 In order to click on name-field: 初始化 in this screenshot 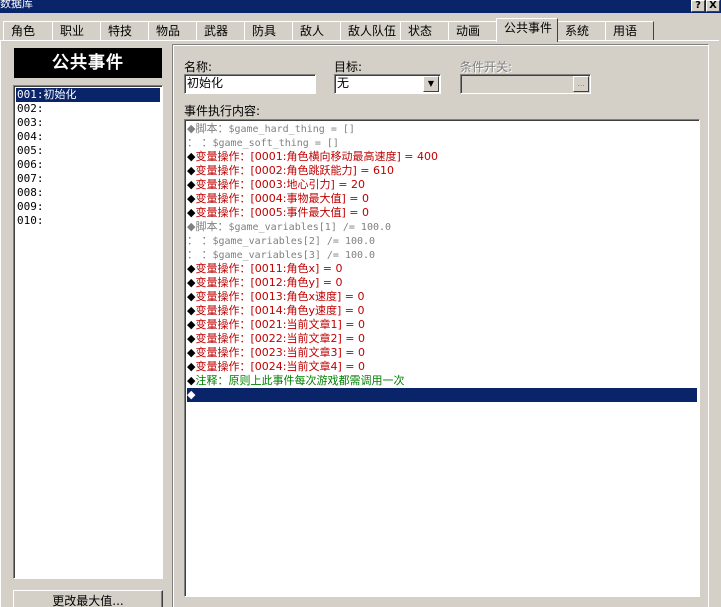, I will do `click(250, 84)`.